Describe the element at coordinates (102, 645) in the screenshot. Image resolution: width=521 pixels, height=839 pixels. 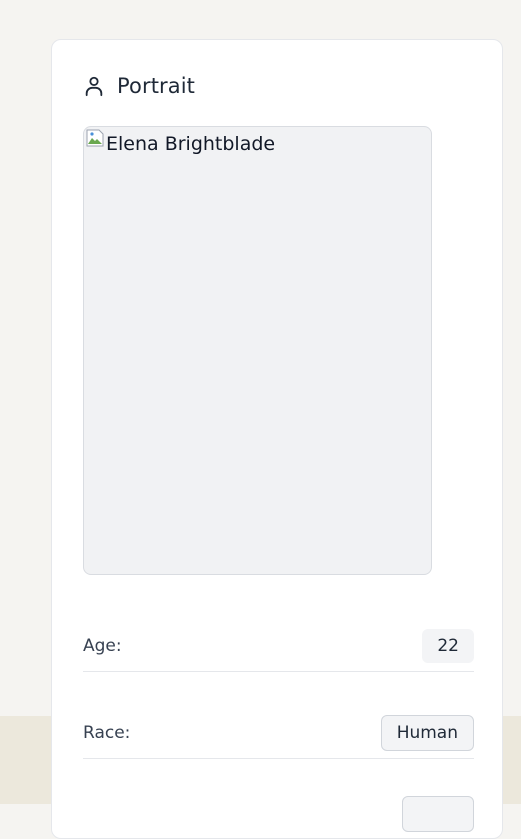
I see `age-label: Age:` at that location.